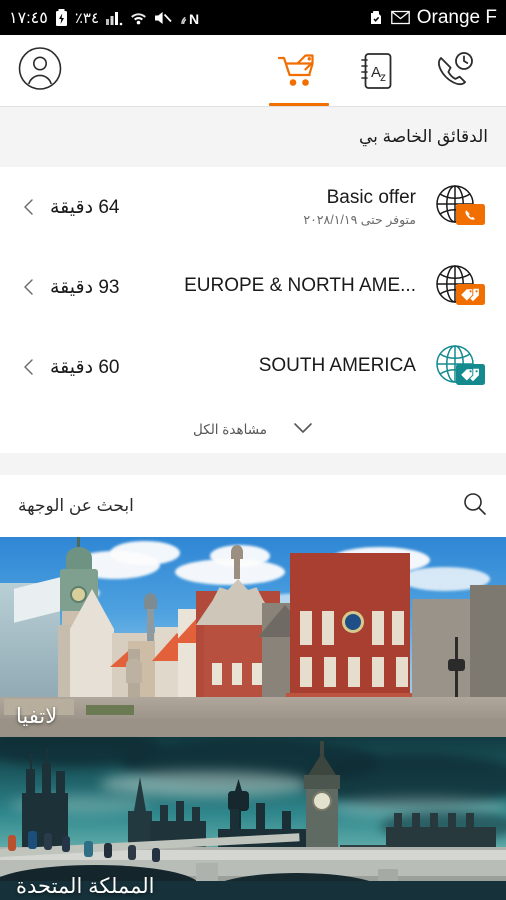 The image size is (506, 900). I want to click on tab-shop, so click(299, 70).